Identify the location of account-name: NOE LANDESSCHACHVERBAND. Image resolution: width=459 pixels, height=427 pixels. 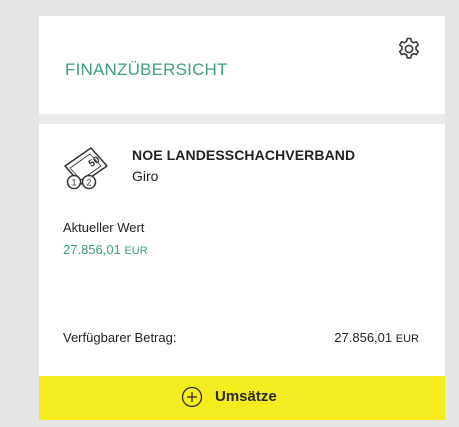
(244, 155).